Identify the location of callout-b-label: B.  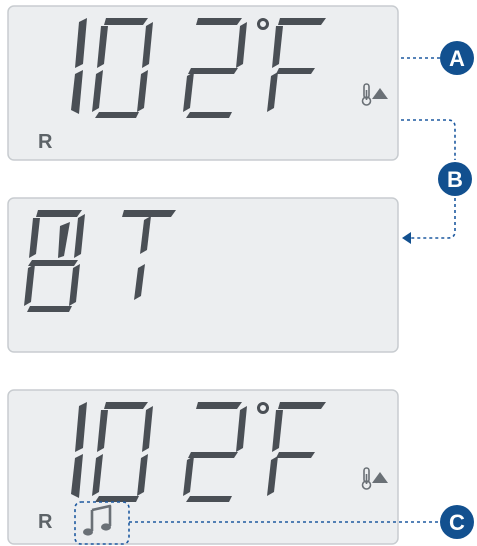
(455, 179).